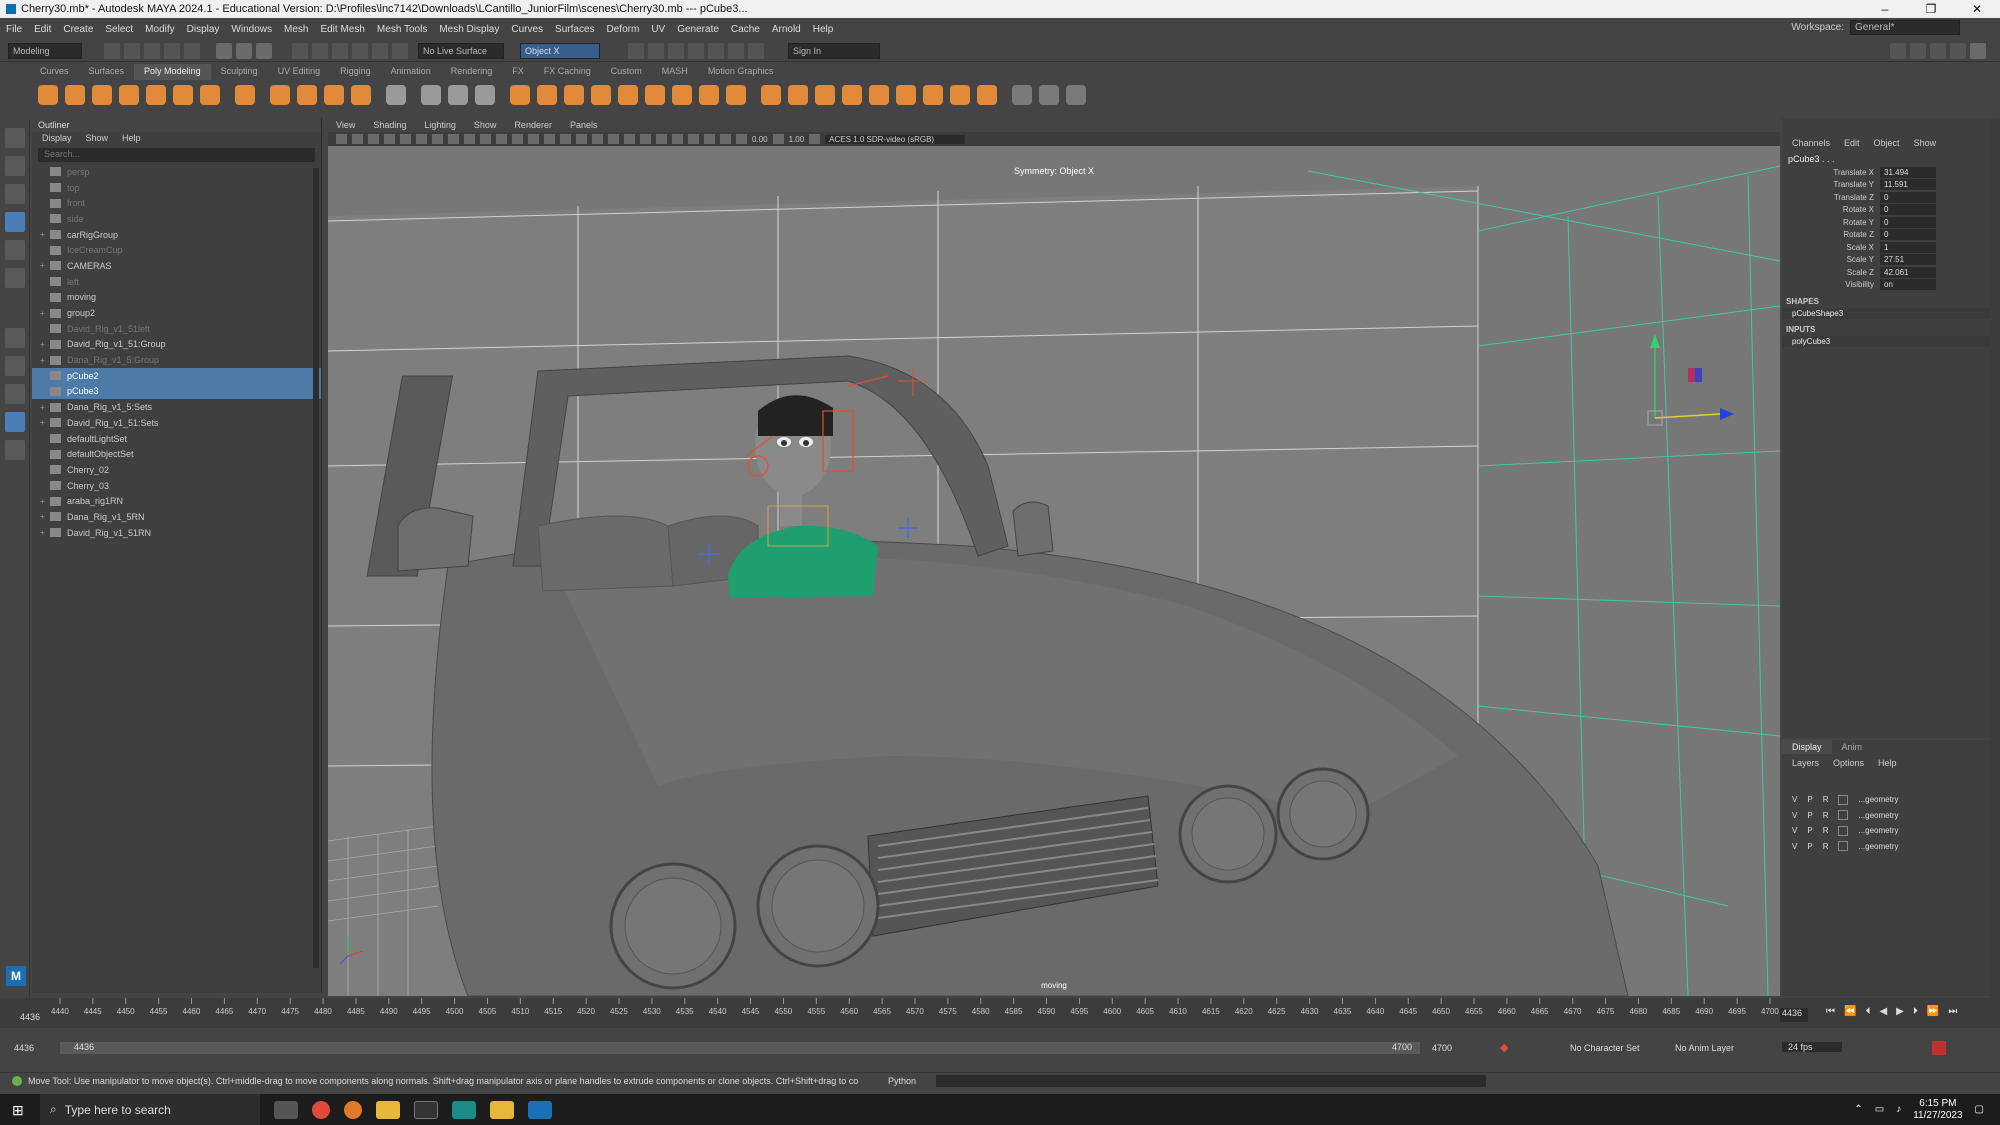  Describe the element at coordinates (469, 29) in the screenshot. I see `menu-mesh-display: Mesh Display` at that location.